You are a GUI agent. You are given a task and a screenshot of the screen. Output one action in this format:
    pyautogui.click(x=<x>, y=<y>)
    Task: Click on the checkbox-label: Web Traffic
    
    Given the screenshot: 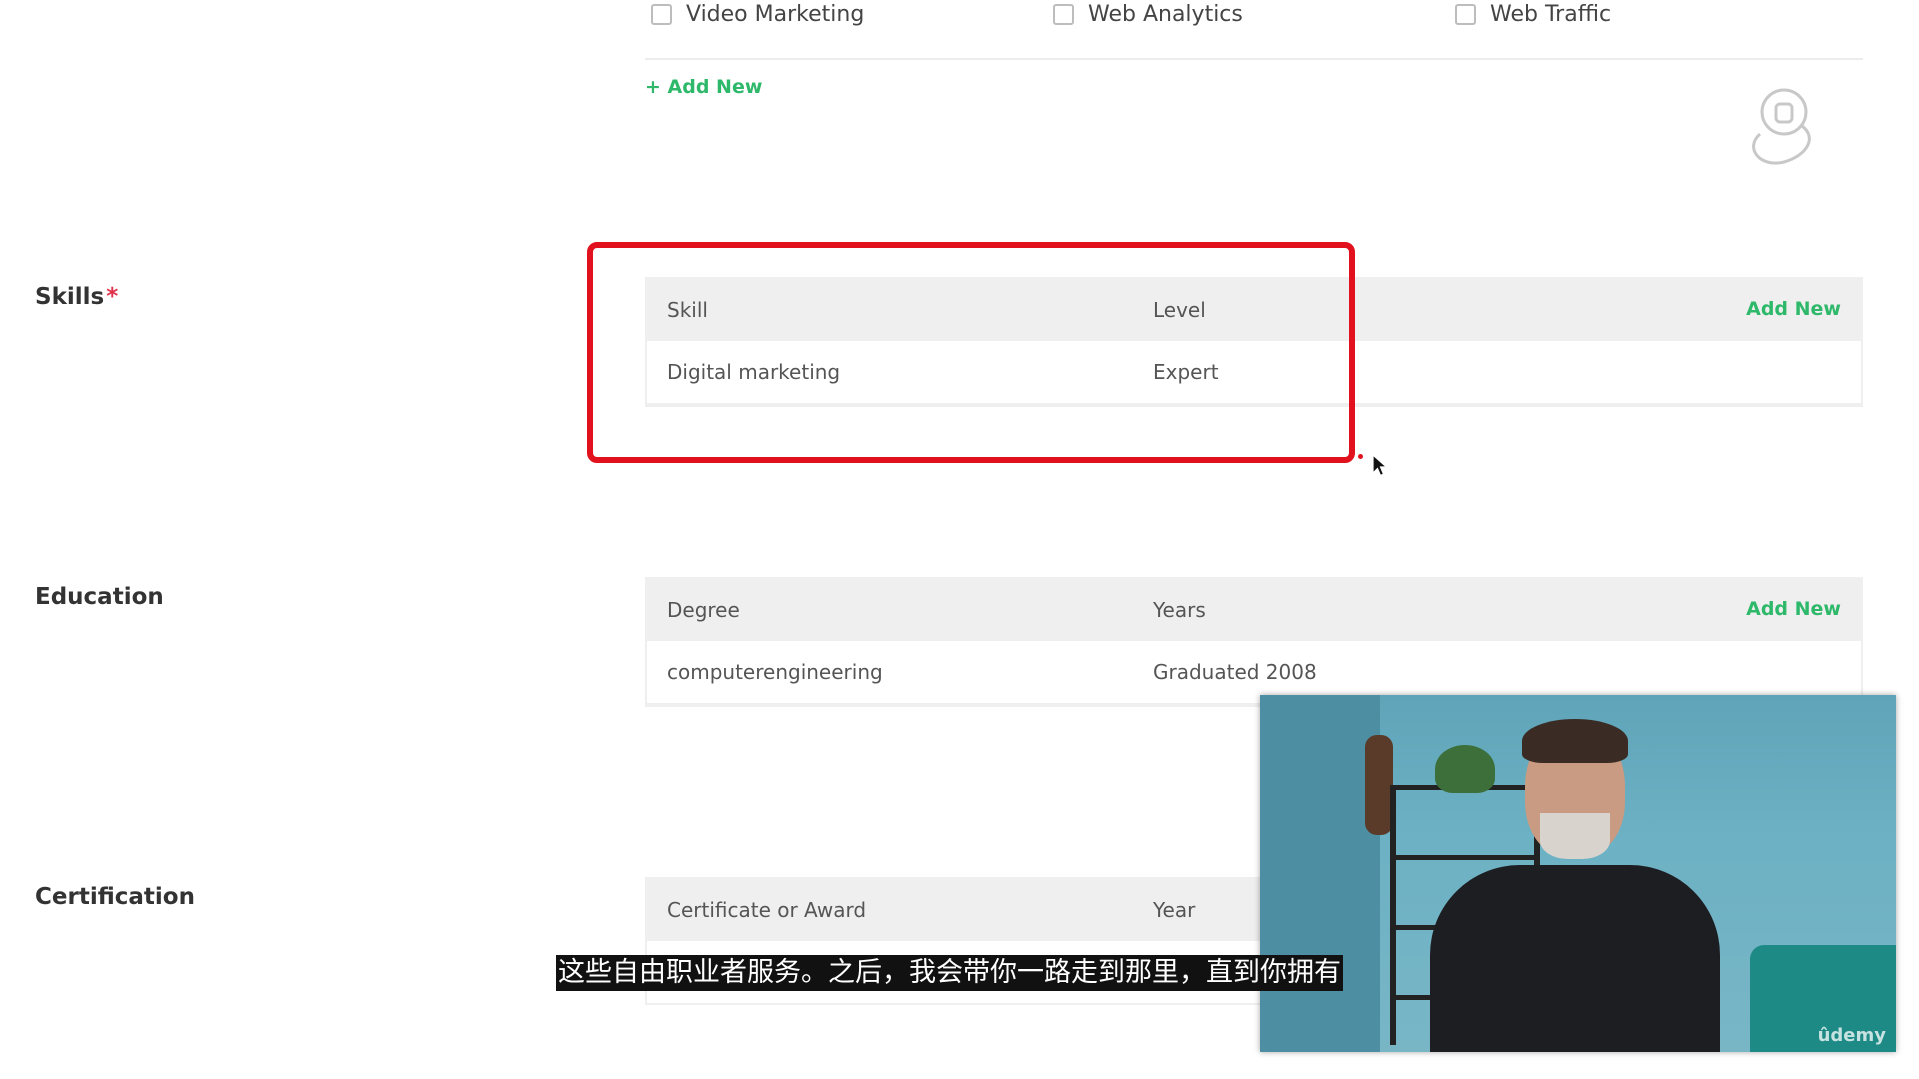 What is the action you would take?
    pyautogui.click(x=1551, y=14)
    